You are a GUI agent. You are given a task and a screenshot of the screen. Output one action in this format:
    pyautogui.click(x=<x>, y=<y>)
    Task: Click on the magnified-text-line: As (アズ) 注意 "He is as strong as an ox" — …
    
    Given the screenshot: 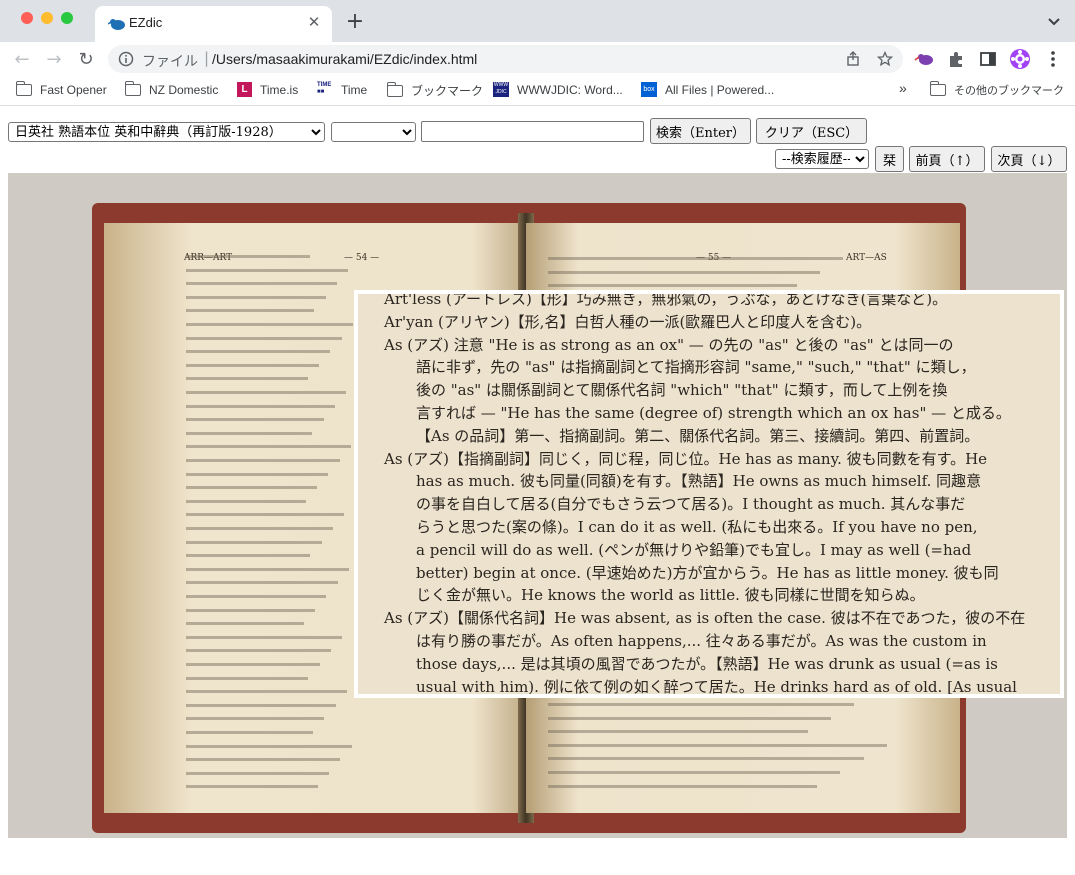 What is the action you would take?
    pyautogui.click(x=669, y=344)
    